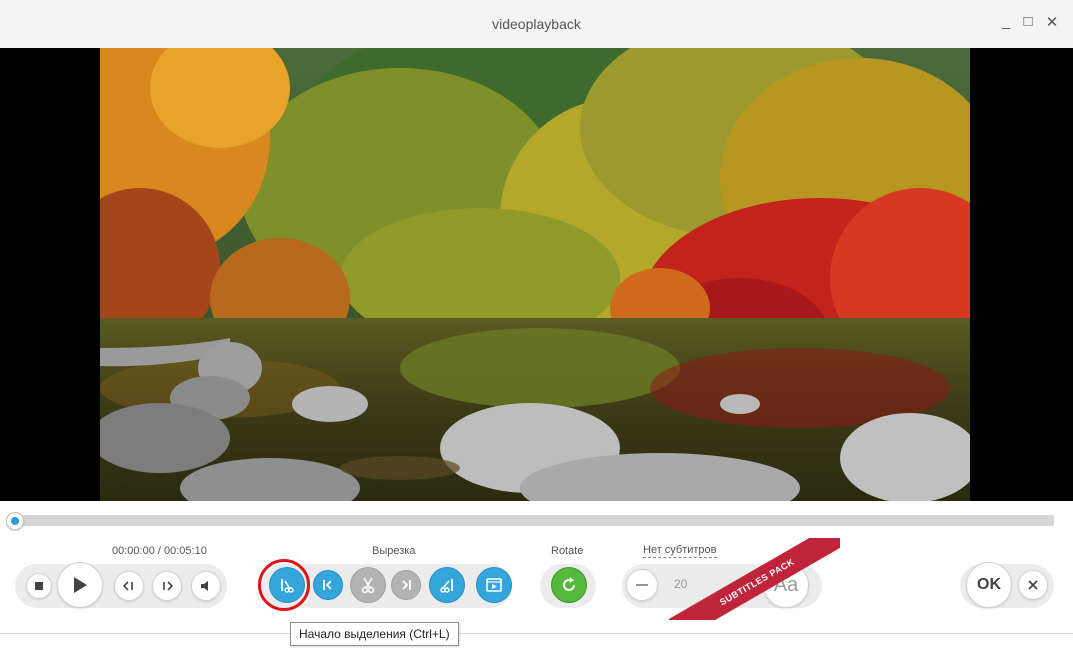 This screenshot has width=1073, height=650. I want to click on selection-end-icon, so click(446, 586).